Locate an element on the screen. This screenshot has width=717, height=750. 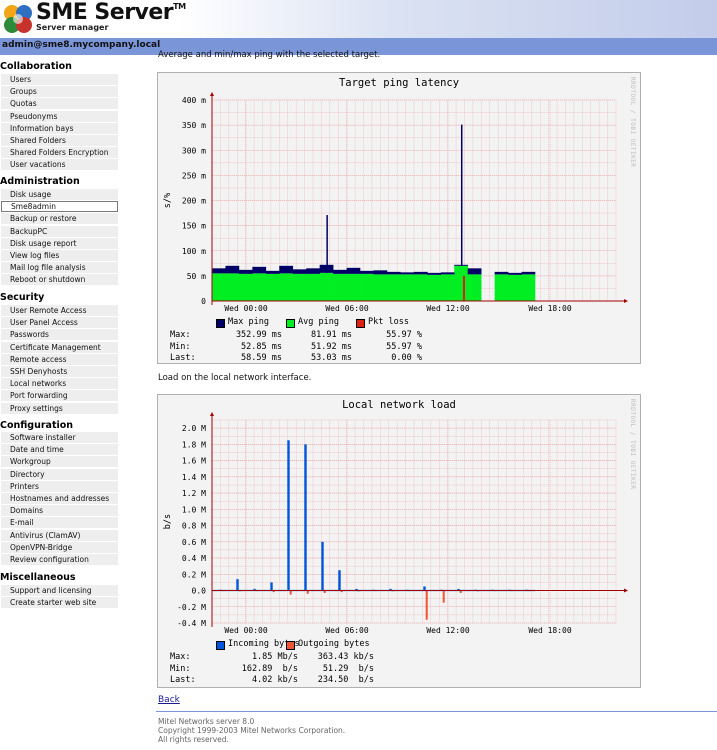
sidebar-section-miscellaneous: Miscellaneous is located at coordinates (38, 577).